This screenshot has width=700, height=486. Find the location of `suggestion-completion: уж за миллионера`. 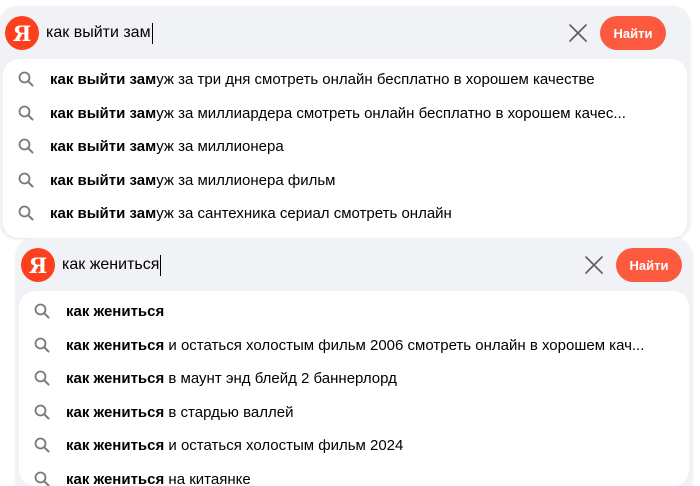

suggestion-completion: уж за миллионера is located at coordinates (220, 146).